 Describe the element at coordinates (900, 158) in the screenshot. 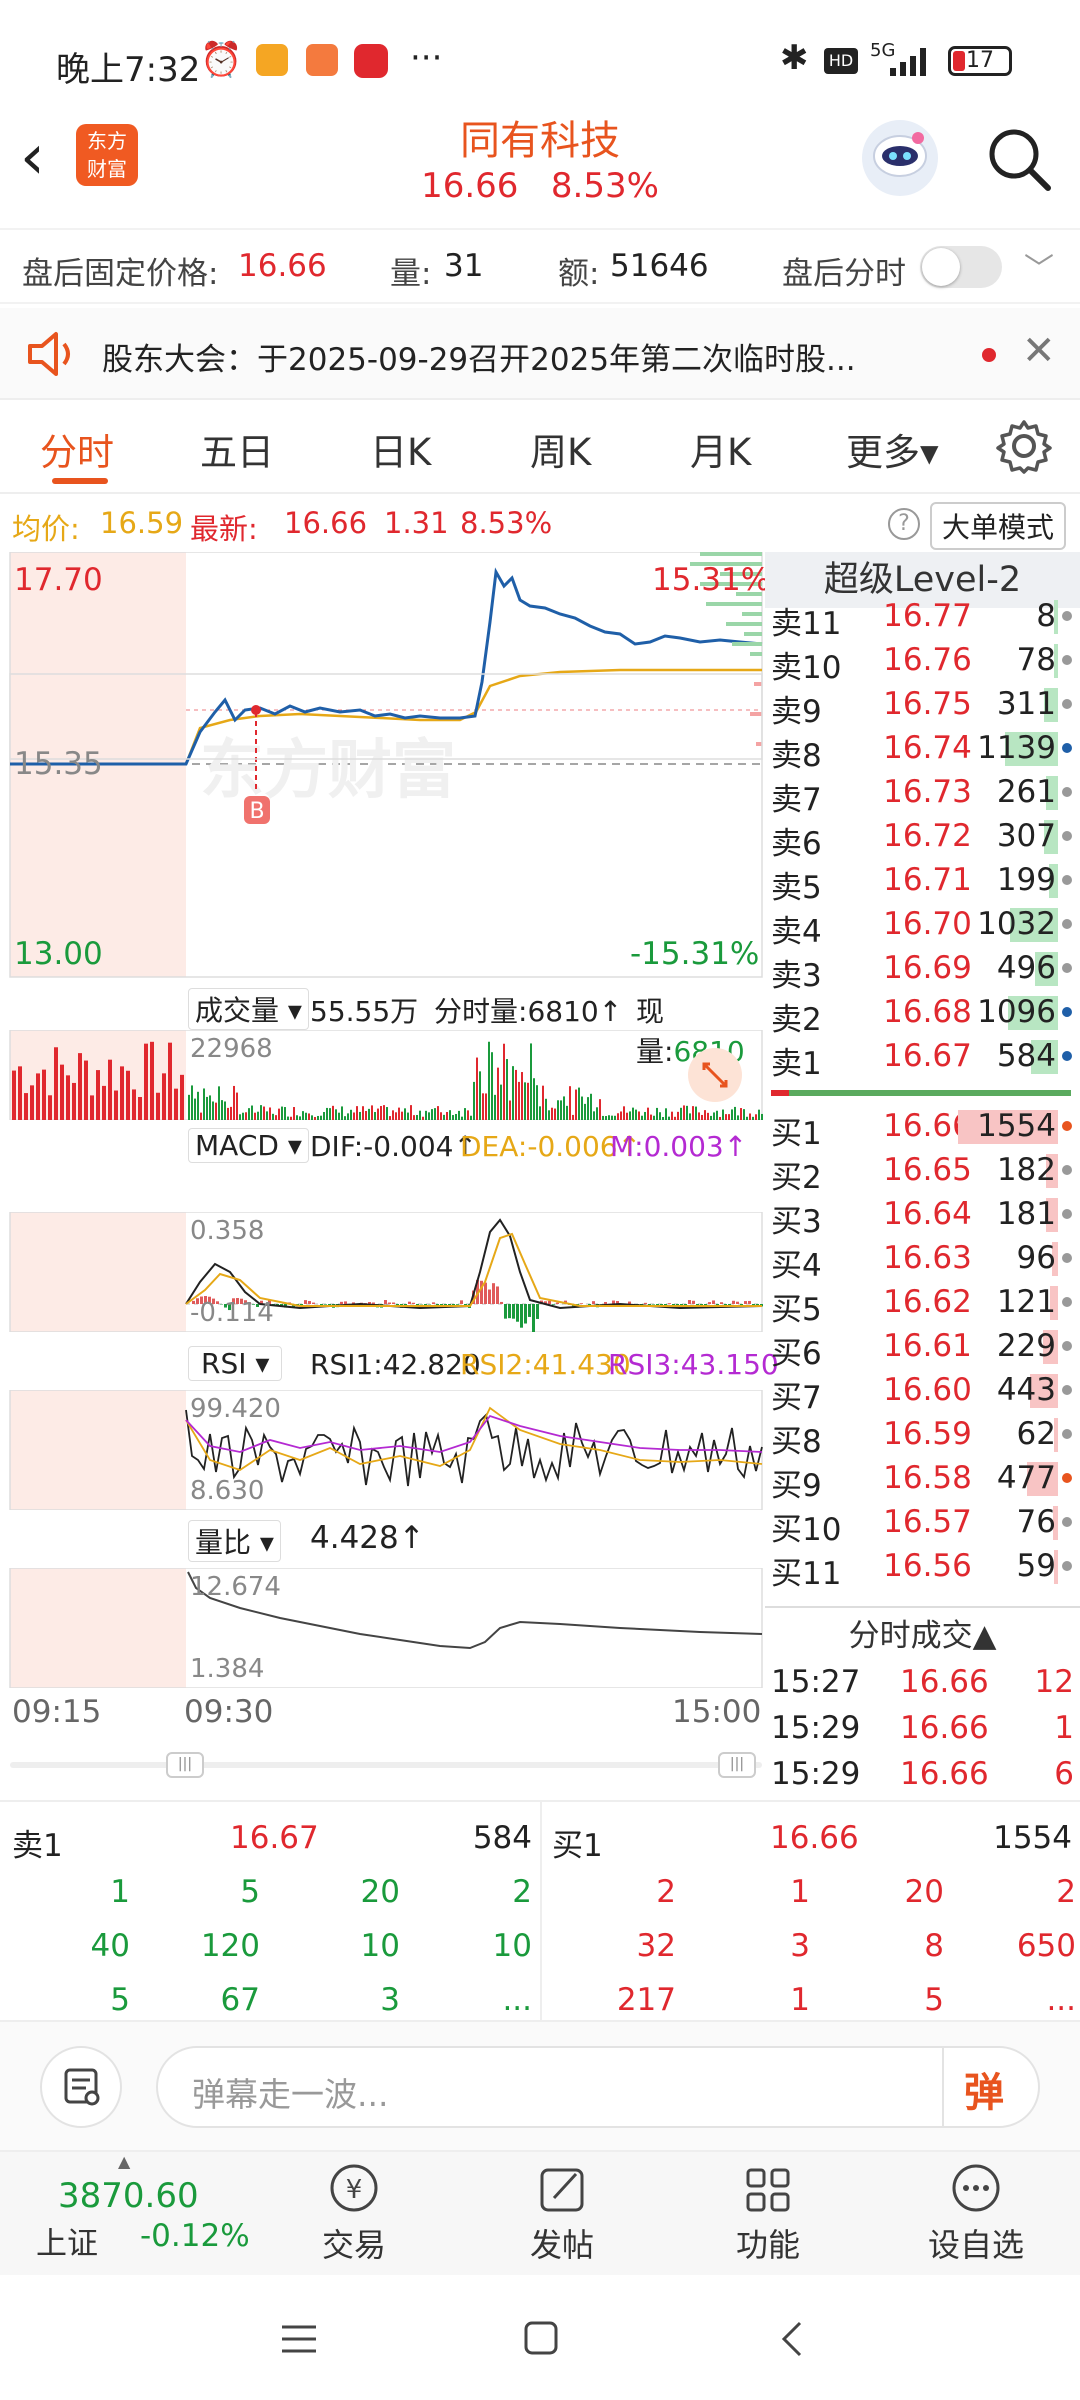

I see `robot-assistant-icon` at that location.